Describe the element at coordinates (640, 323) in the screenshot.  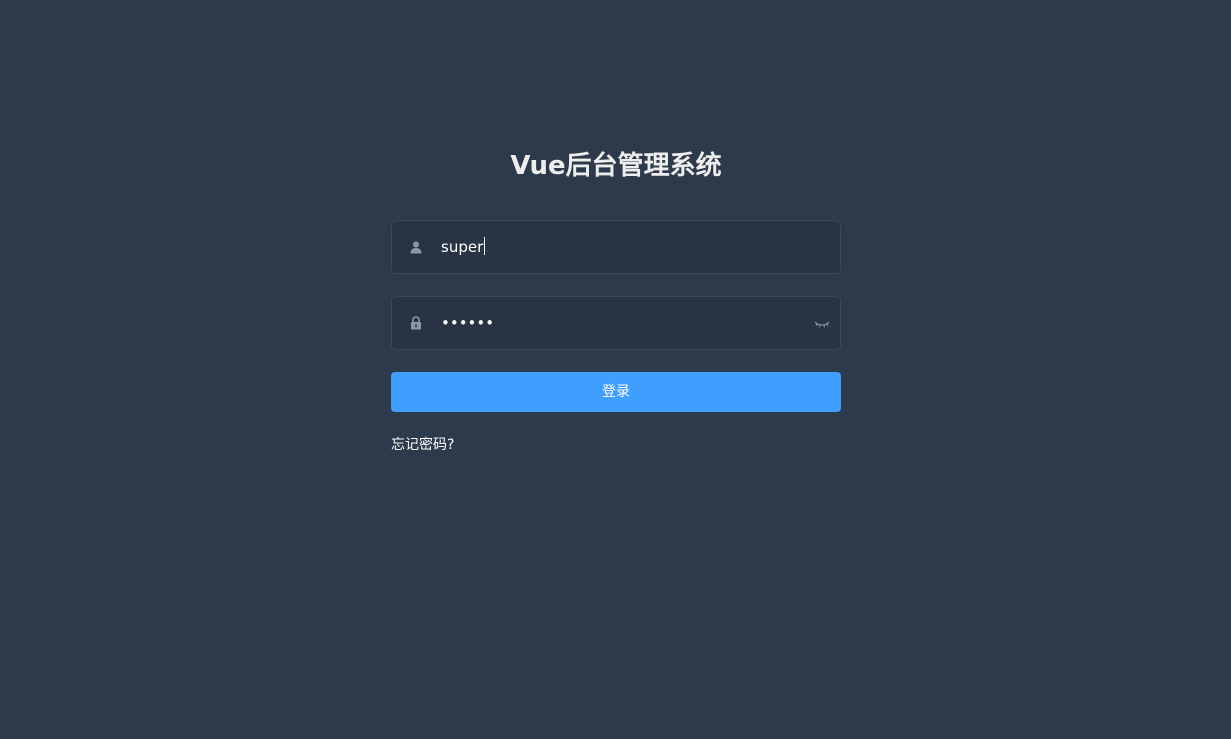
I see `password-input: ••••••` at that location.